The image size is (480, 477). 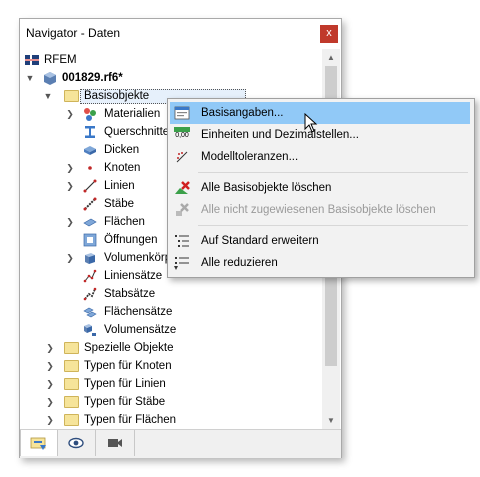 What do you see at coordinates (170, 384) in the screenshot?
I see `tree-item-typen-linien: ❯ Typen für Linien` at bounding box center [170, 384].